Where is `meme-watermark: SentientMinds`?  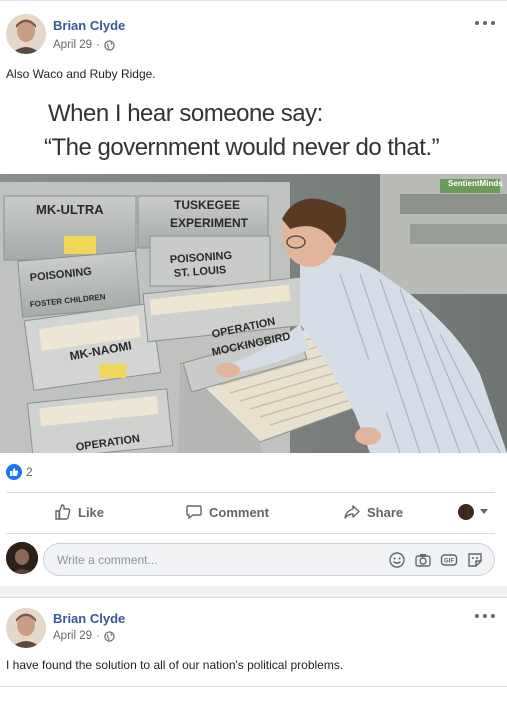
meme-watermark: SentientMinds is located at coordinates (475, 183).